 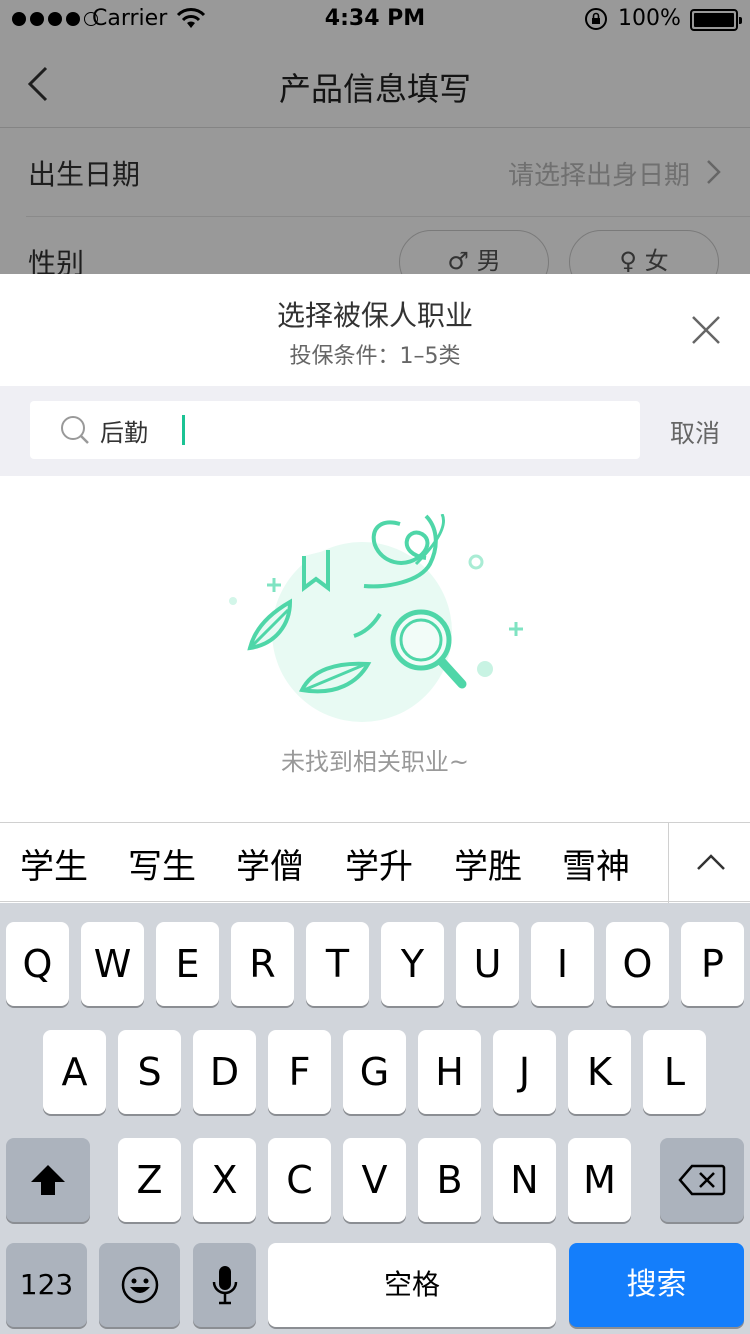 I want to click on empty-result-illustration, so click(x=376, y=618).